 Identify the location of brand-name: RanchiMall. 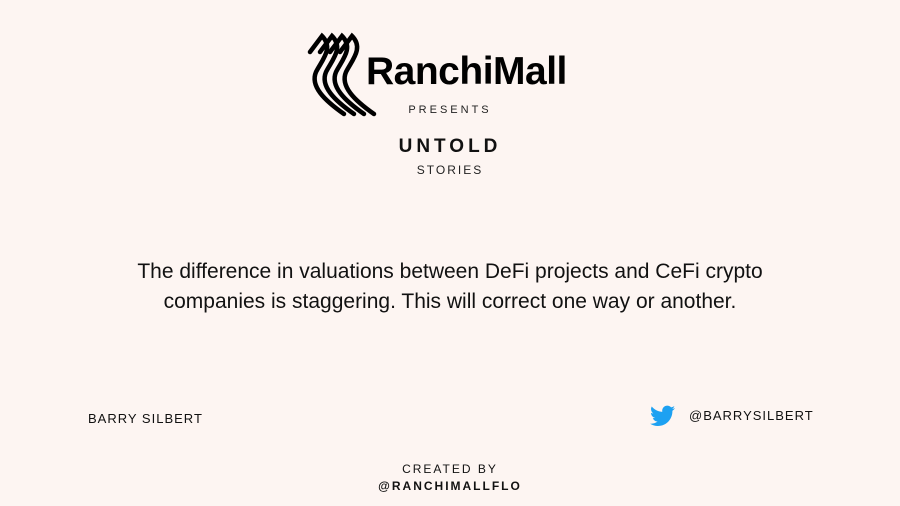
(466, 71).